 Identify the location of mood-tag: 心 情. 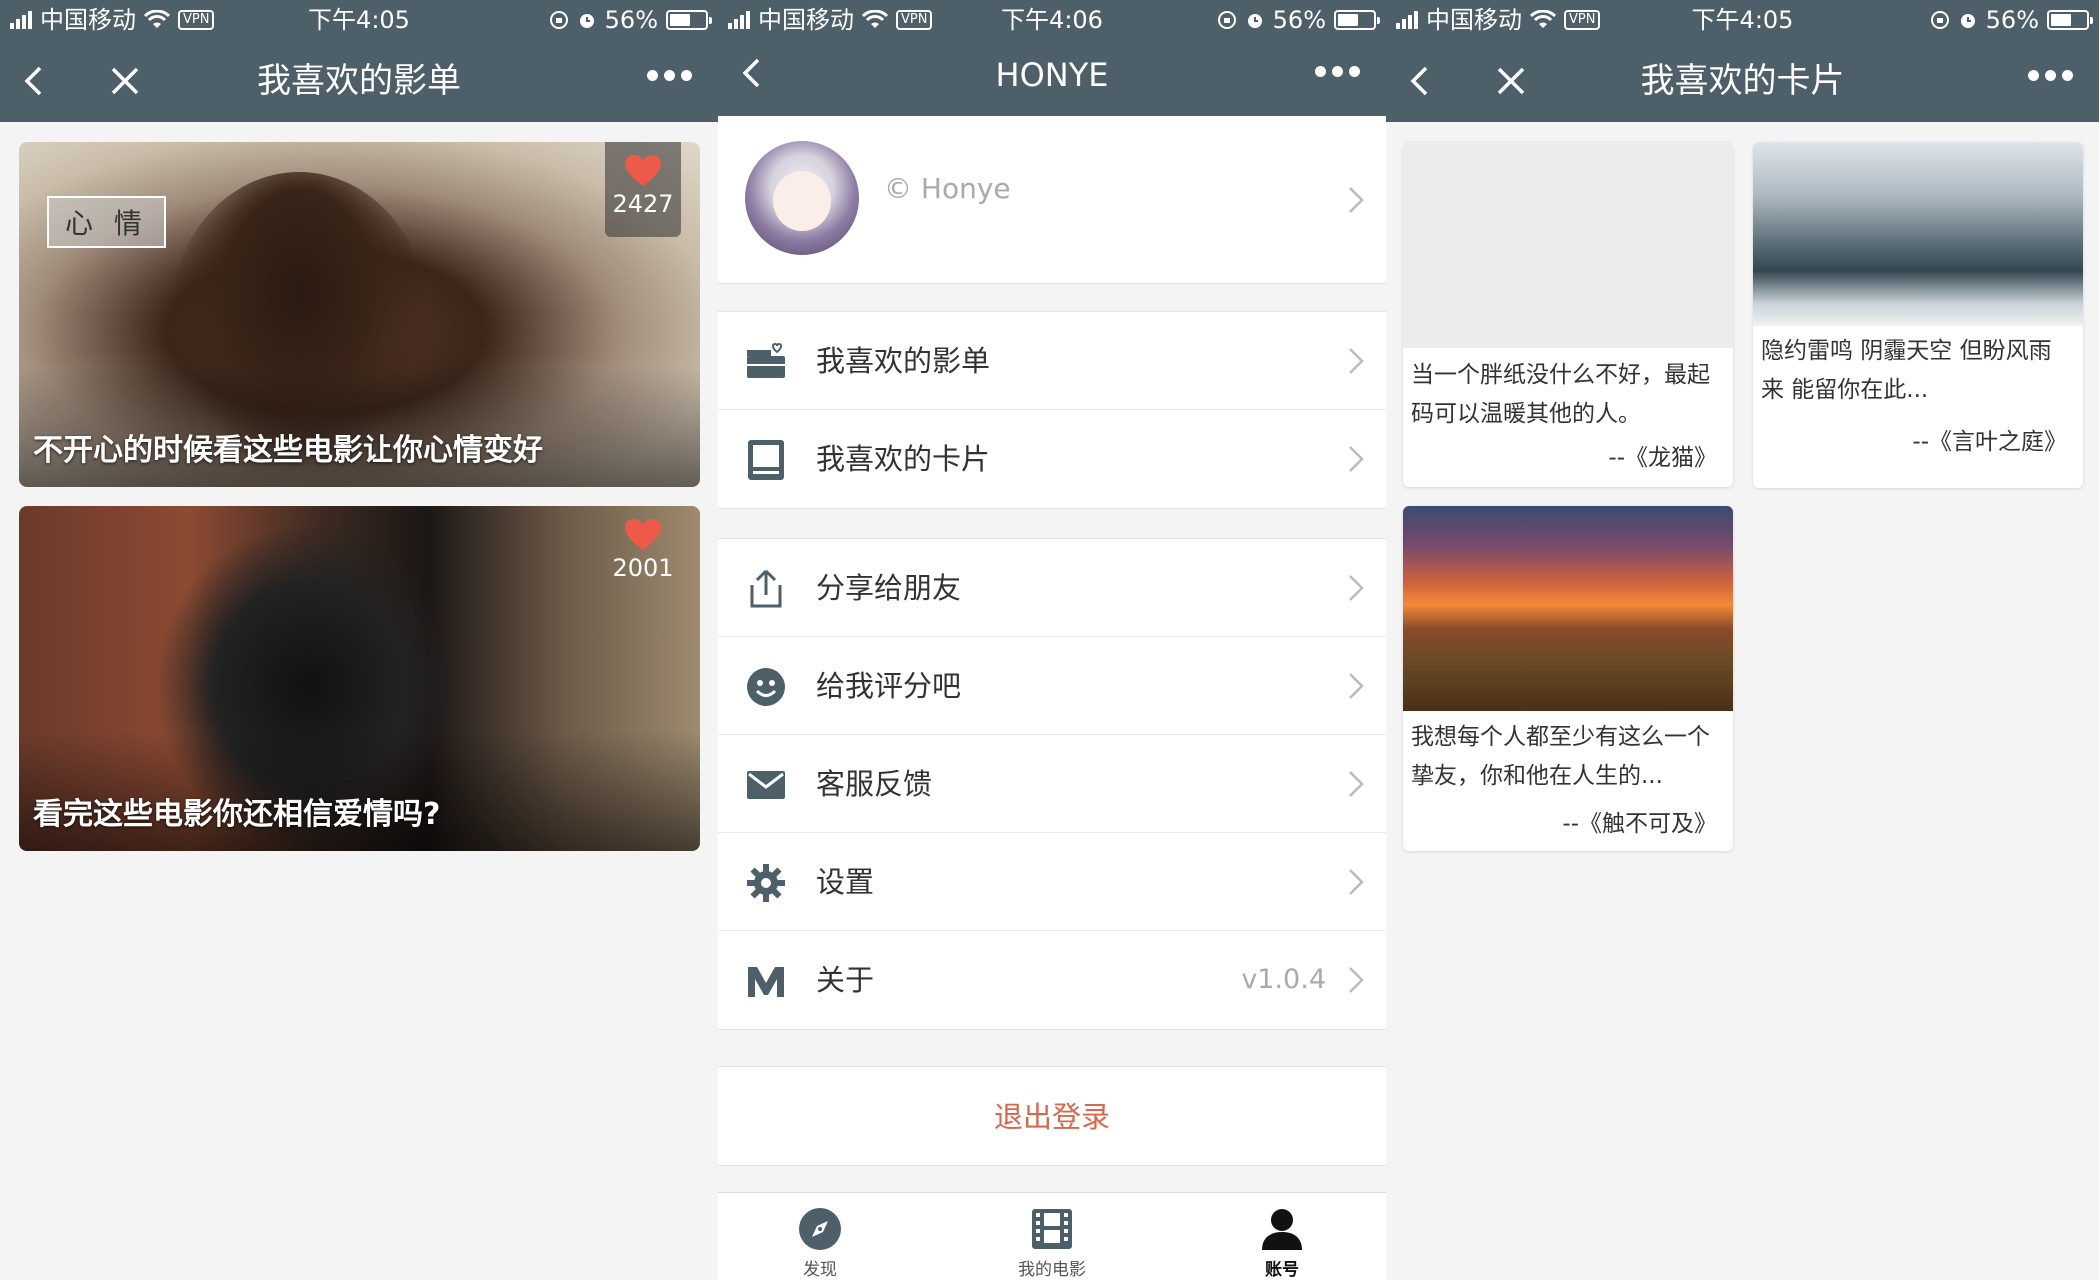
(106, 222).